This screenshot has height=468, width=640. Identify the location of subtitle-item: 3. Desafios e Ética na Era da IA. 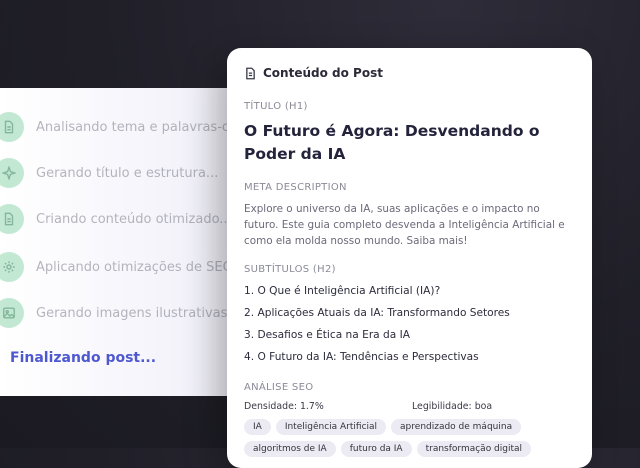
(327, 335).